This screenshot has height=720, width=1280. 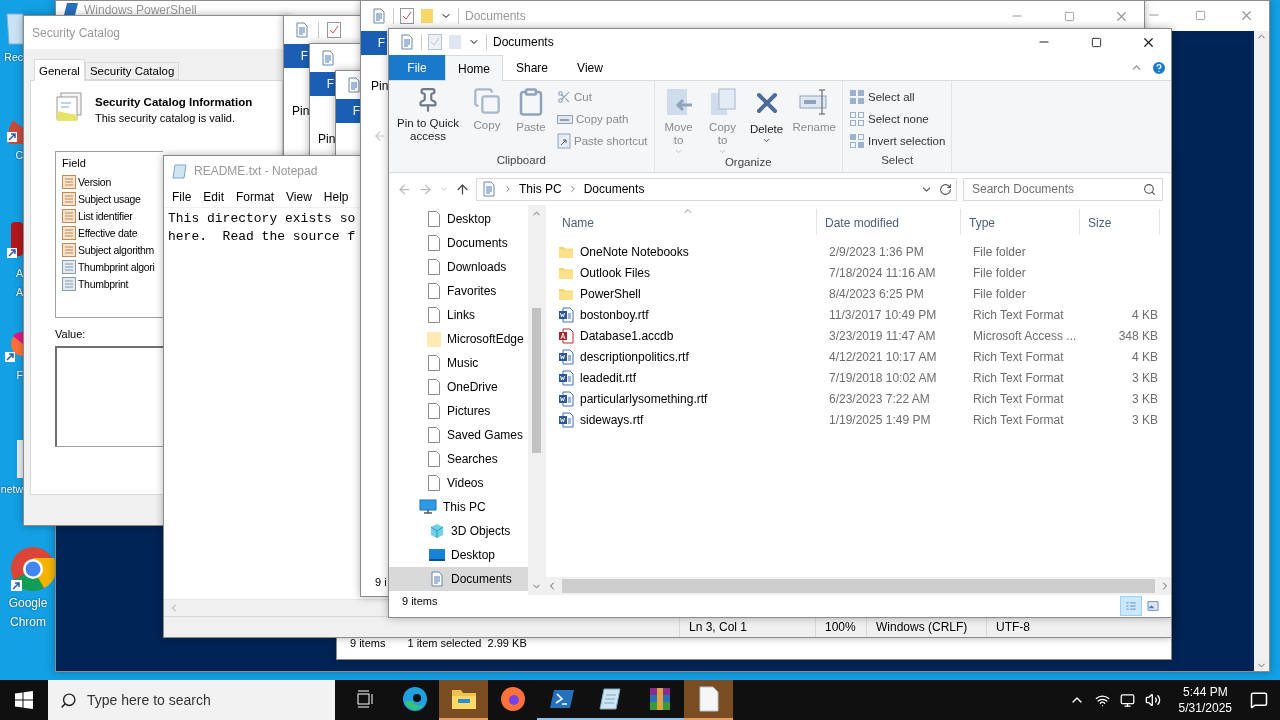 What do you see at coordinates (716, 189) in the screenshot?
I see `address-bar: This PC Documents` at bounding box center [716, 189].